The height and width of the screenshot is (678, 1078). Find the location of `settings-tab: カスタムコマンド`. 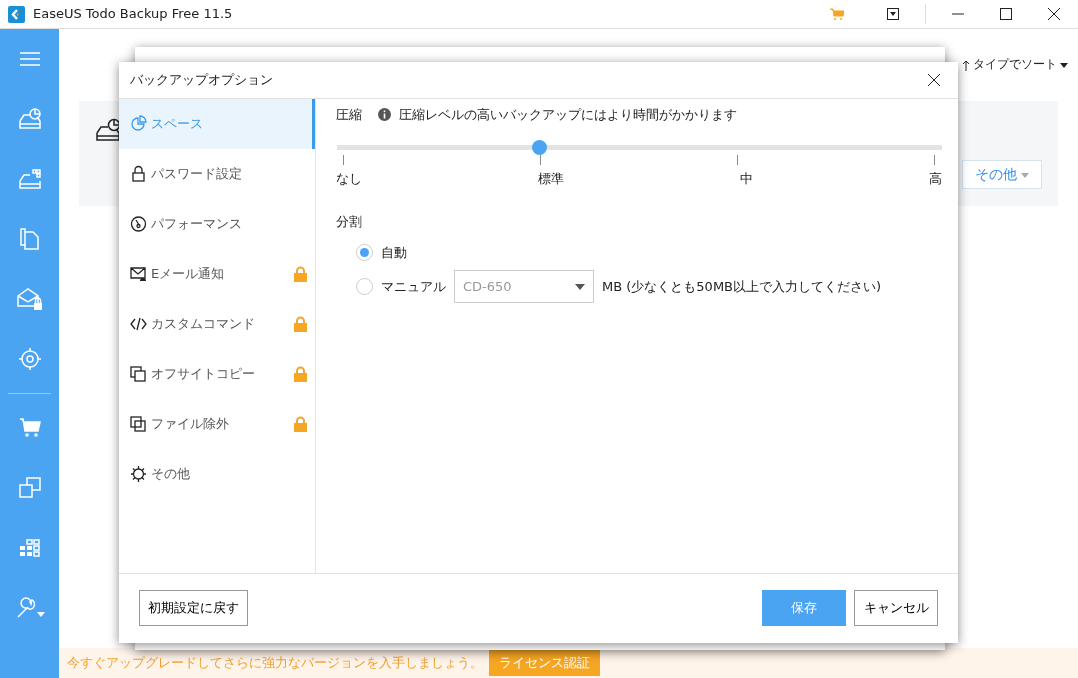

settings-tab: カスタムコマンド is located at coordinates (217, 324).